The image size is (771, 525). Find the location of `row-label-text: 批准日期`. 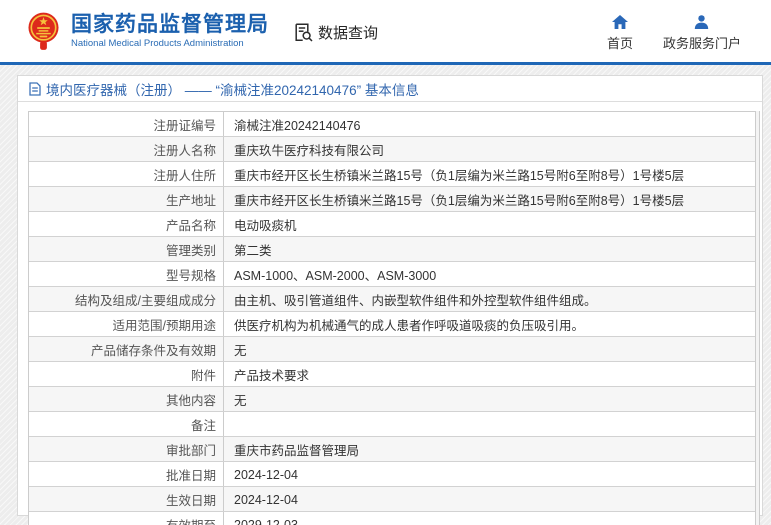

row-label-text: 批准日期 is located at coordinates (190, 476).